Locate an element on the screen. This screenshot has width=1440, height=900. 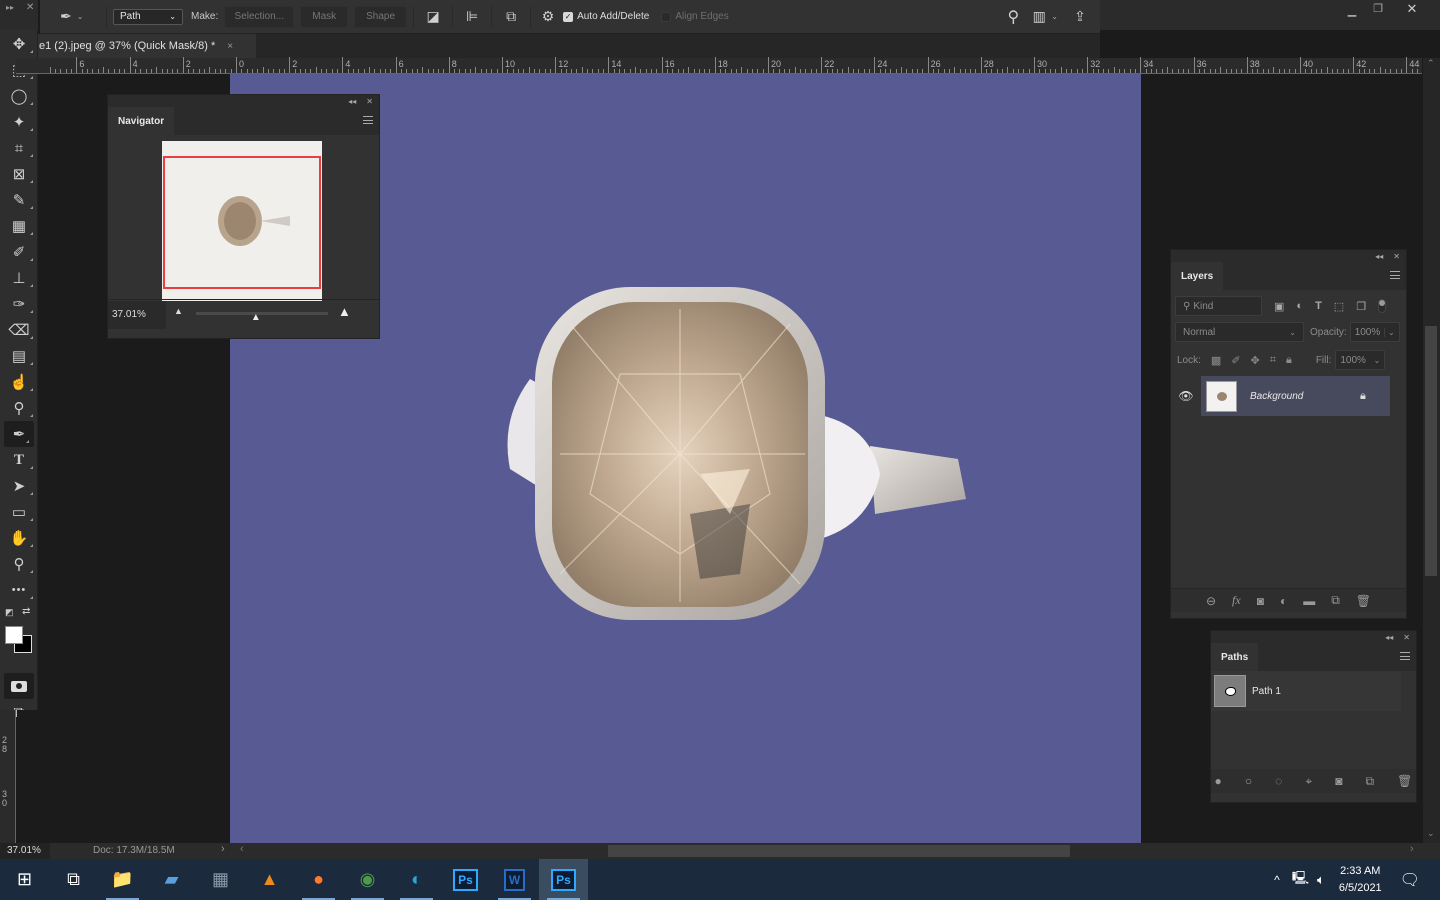
share-icon: ⇪ is located at coordinates (1080, 16).